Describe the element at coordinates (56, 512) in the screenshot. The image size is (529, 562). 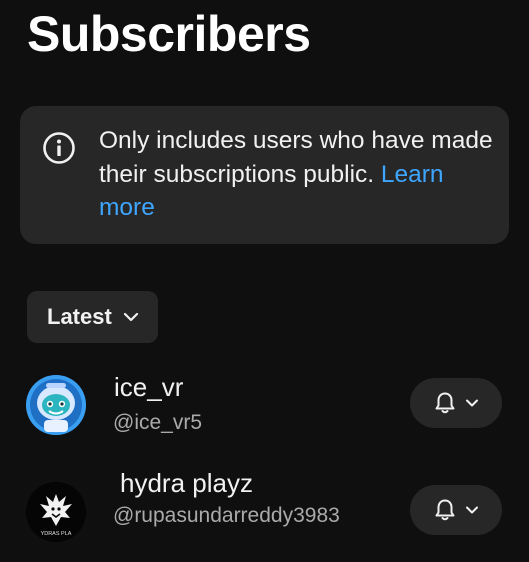
I see `hydra-logo-avatar-icon: YDRAS PLA` at that location.